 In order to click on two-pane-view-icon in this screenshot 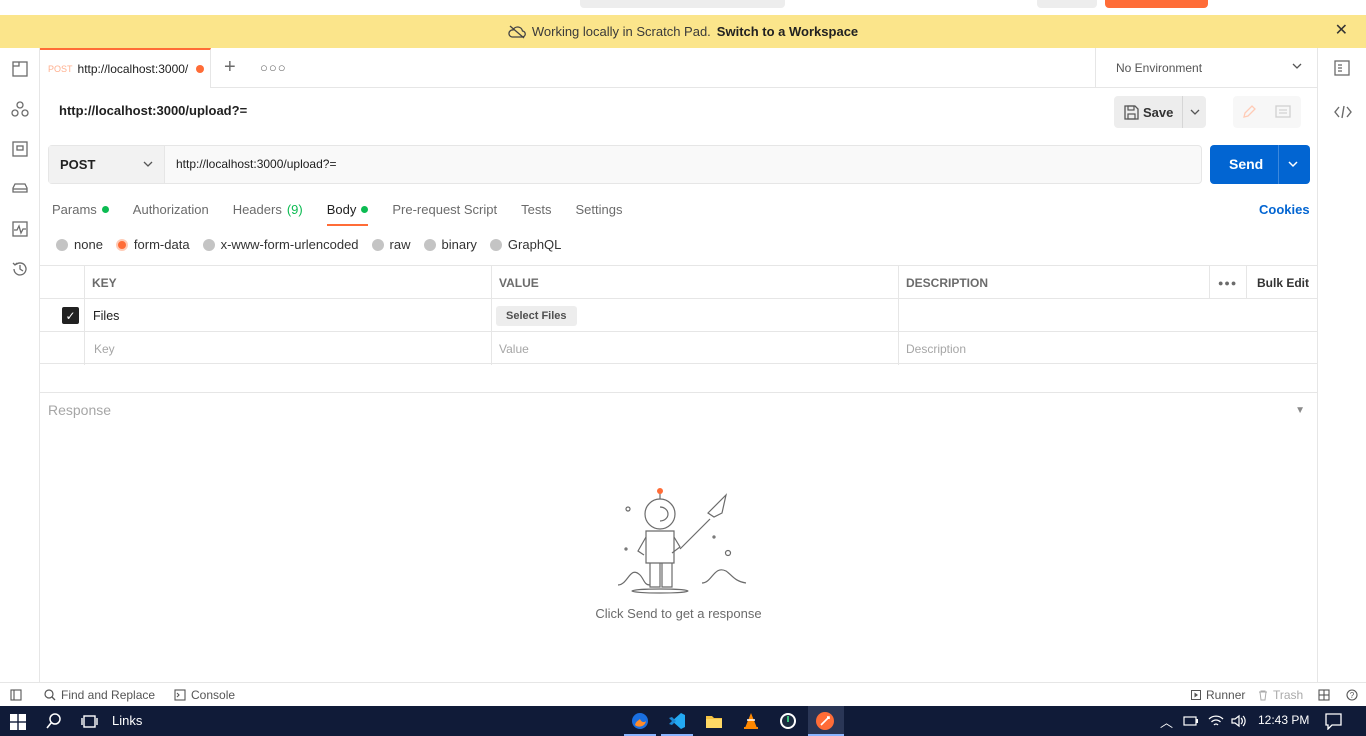, I will do `click(1324, 695)`.